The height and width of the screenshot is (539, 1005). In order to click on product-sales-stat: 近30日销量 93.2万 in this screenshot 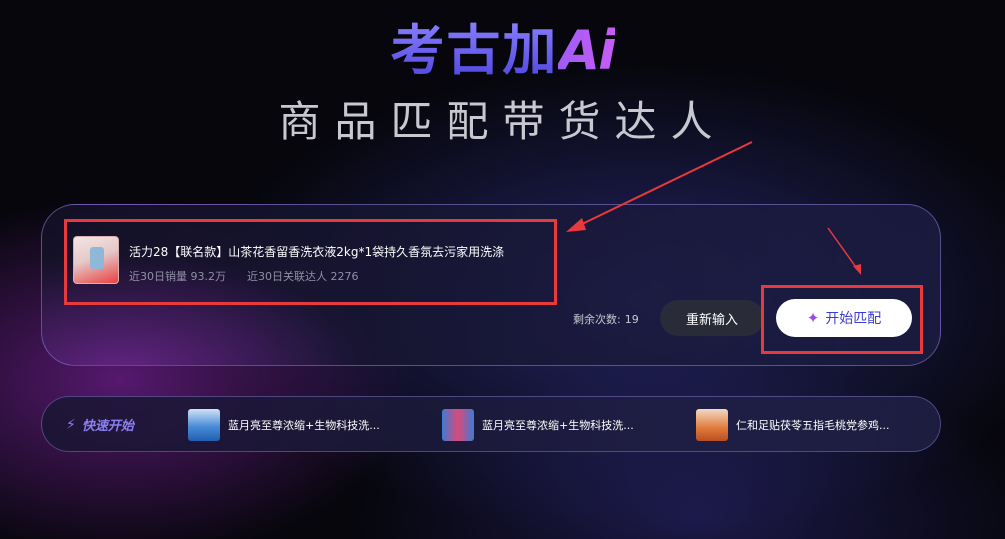, I will do `click(177, 276)`.